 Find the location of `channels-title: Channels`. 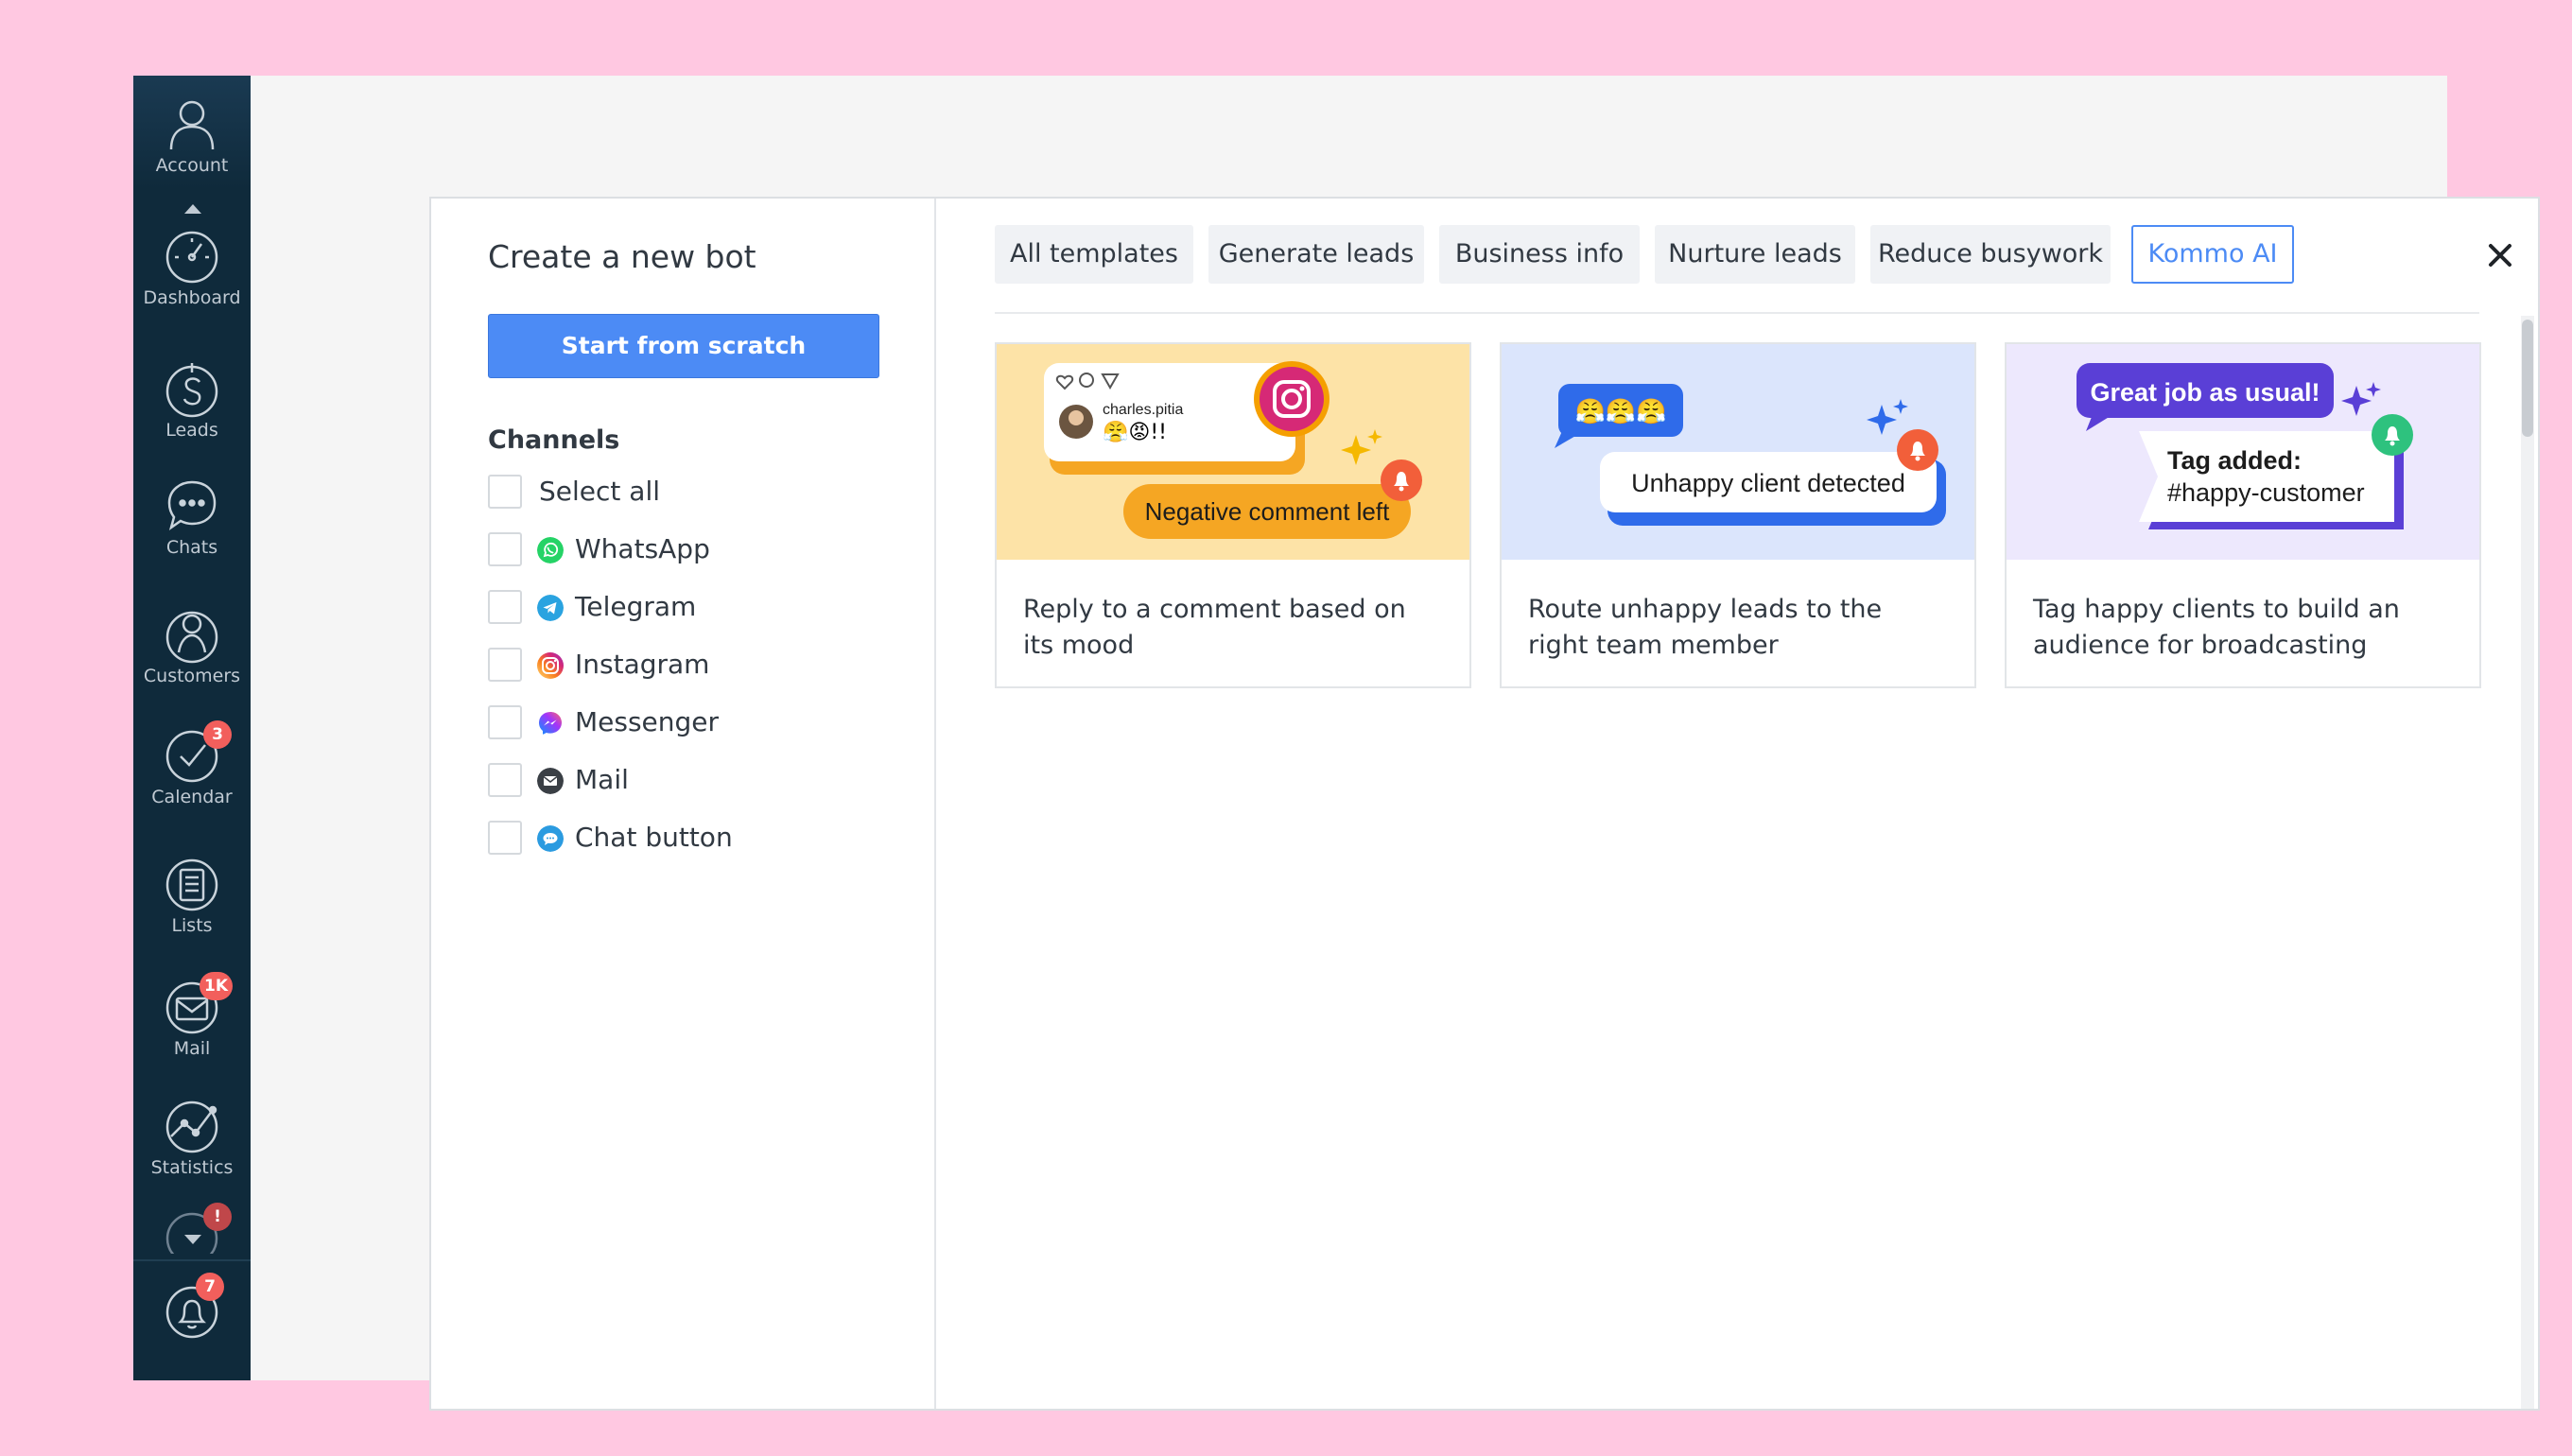

channels-title: Channels is located at coordinates (554, 440).